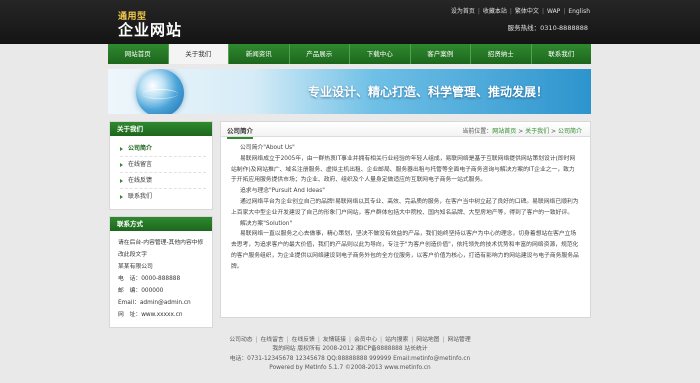 The height and width of the screenshot is (383, 700). What do you see at coordinates (504, 131) in the screenshot?
I see `breadcrumb-home: 网站首页` at bounding box center [504, 131].